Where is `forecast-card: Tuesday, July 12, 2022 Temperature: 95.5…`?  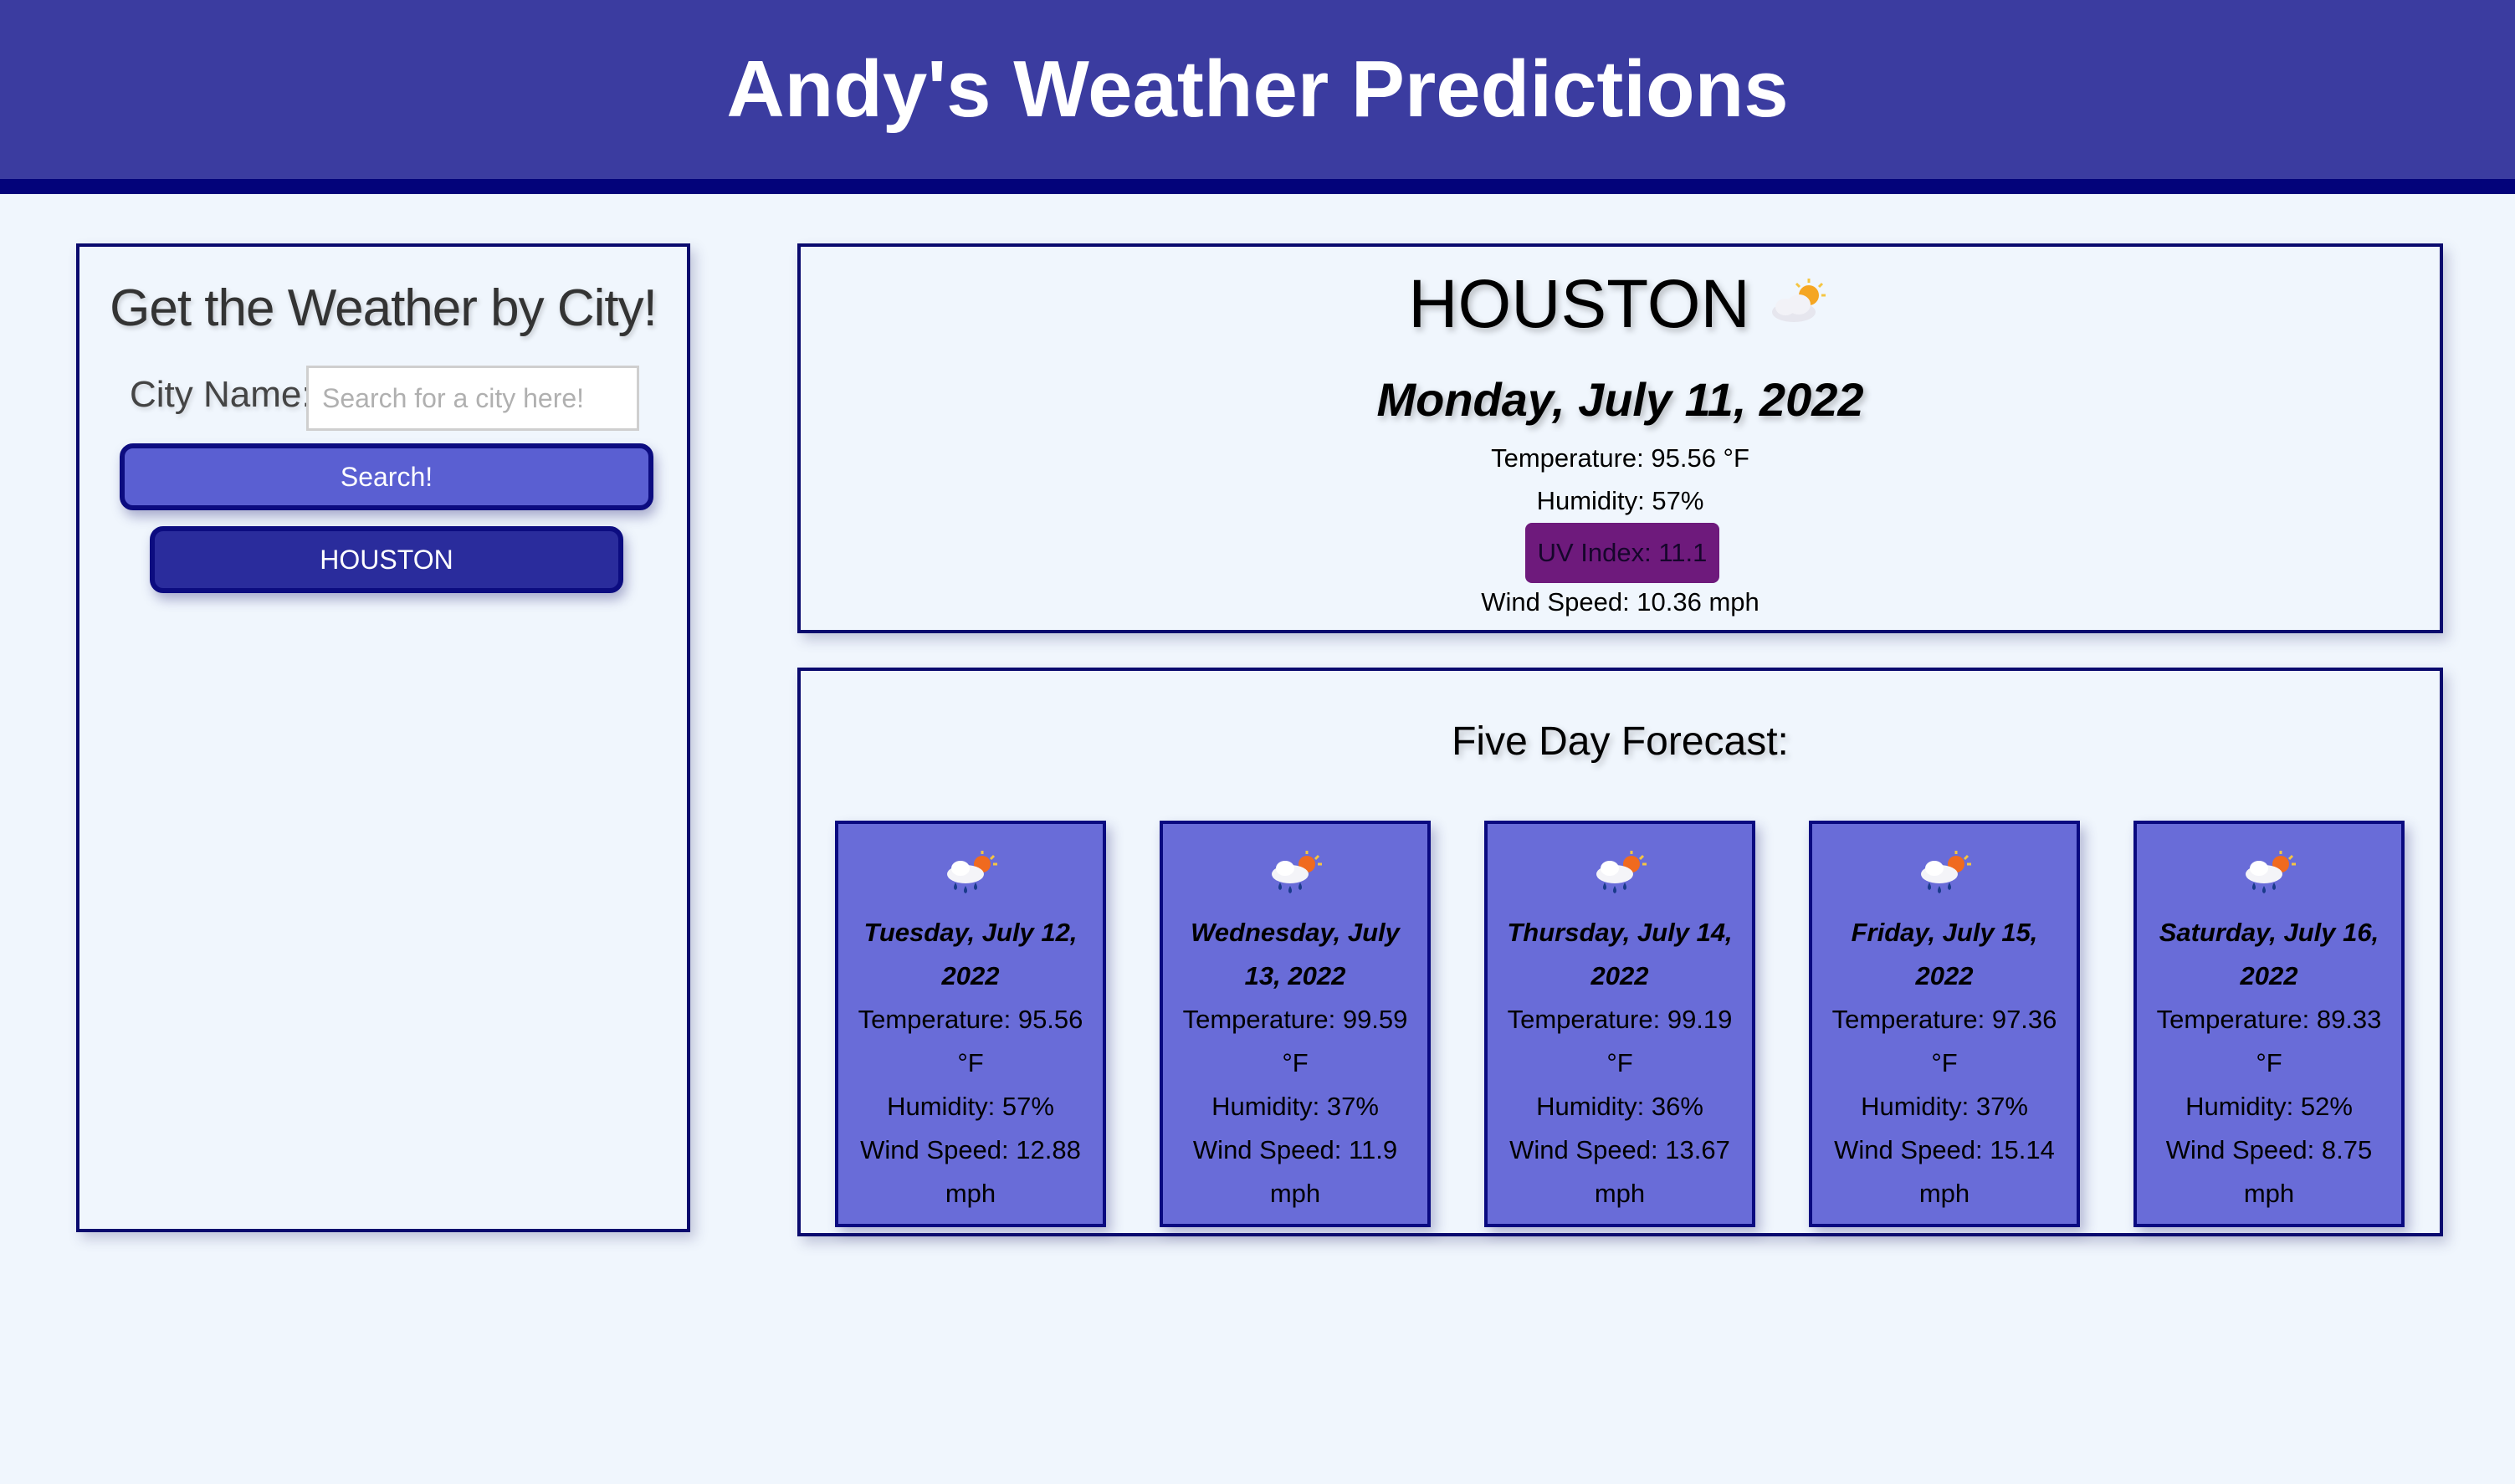 forecast-card: Tuesday, July 12, 2022 Temperature: 95.5… is located at coordinates (970, 1024).